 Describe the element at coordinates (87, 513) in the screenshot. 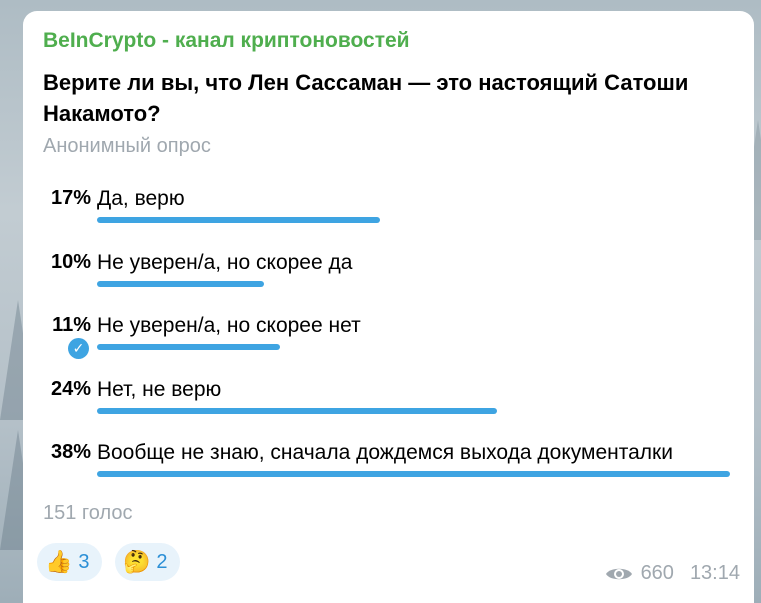

I see `votes-count: 151 голос` at that location.